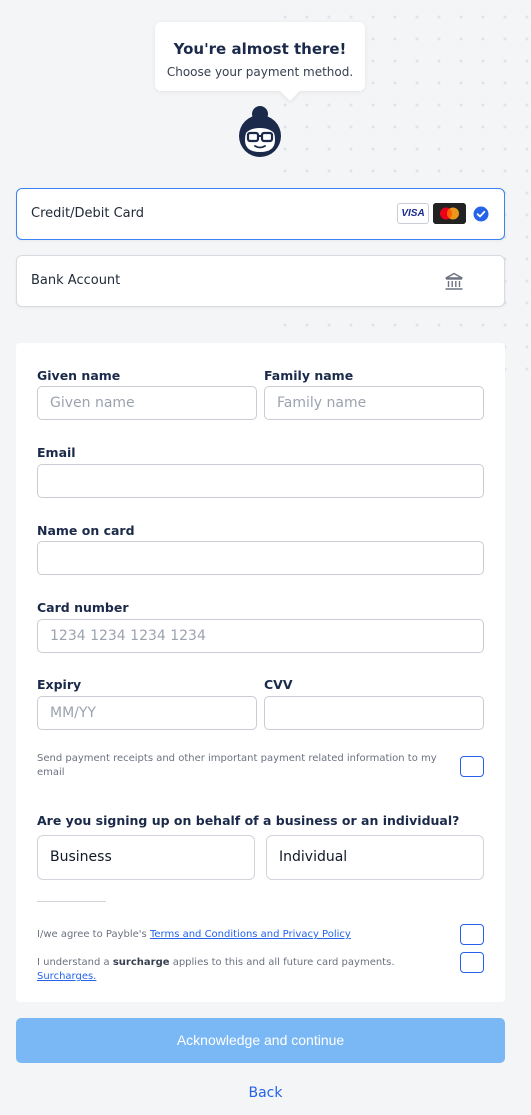  What do you see at coordinates (86, 530) in the screenshot?
I see `name-on-card-label: Name on card` at bounding box center [86, 530].